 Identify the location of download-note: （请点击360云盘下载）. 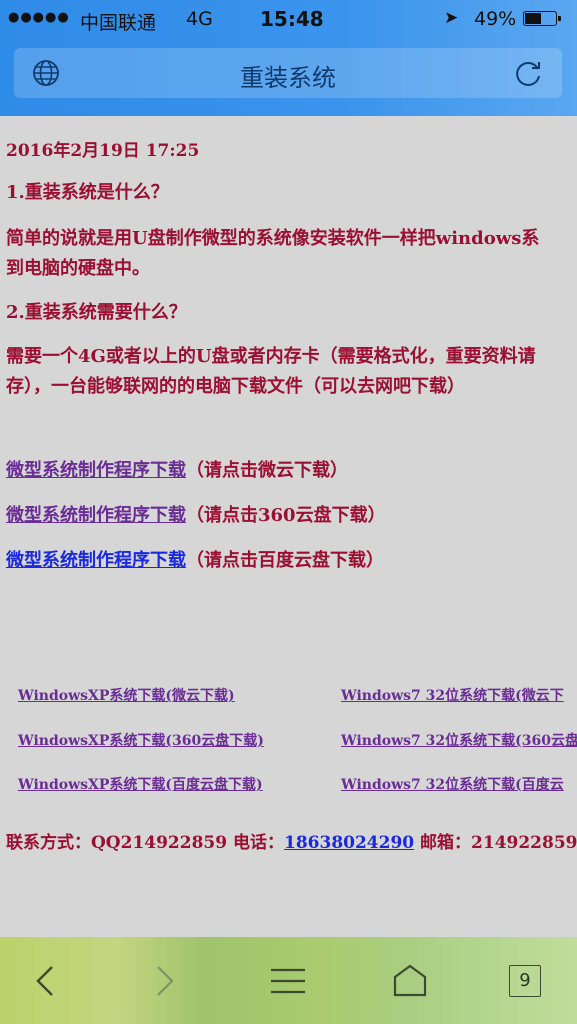
(286, 515).